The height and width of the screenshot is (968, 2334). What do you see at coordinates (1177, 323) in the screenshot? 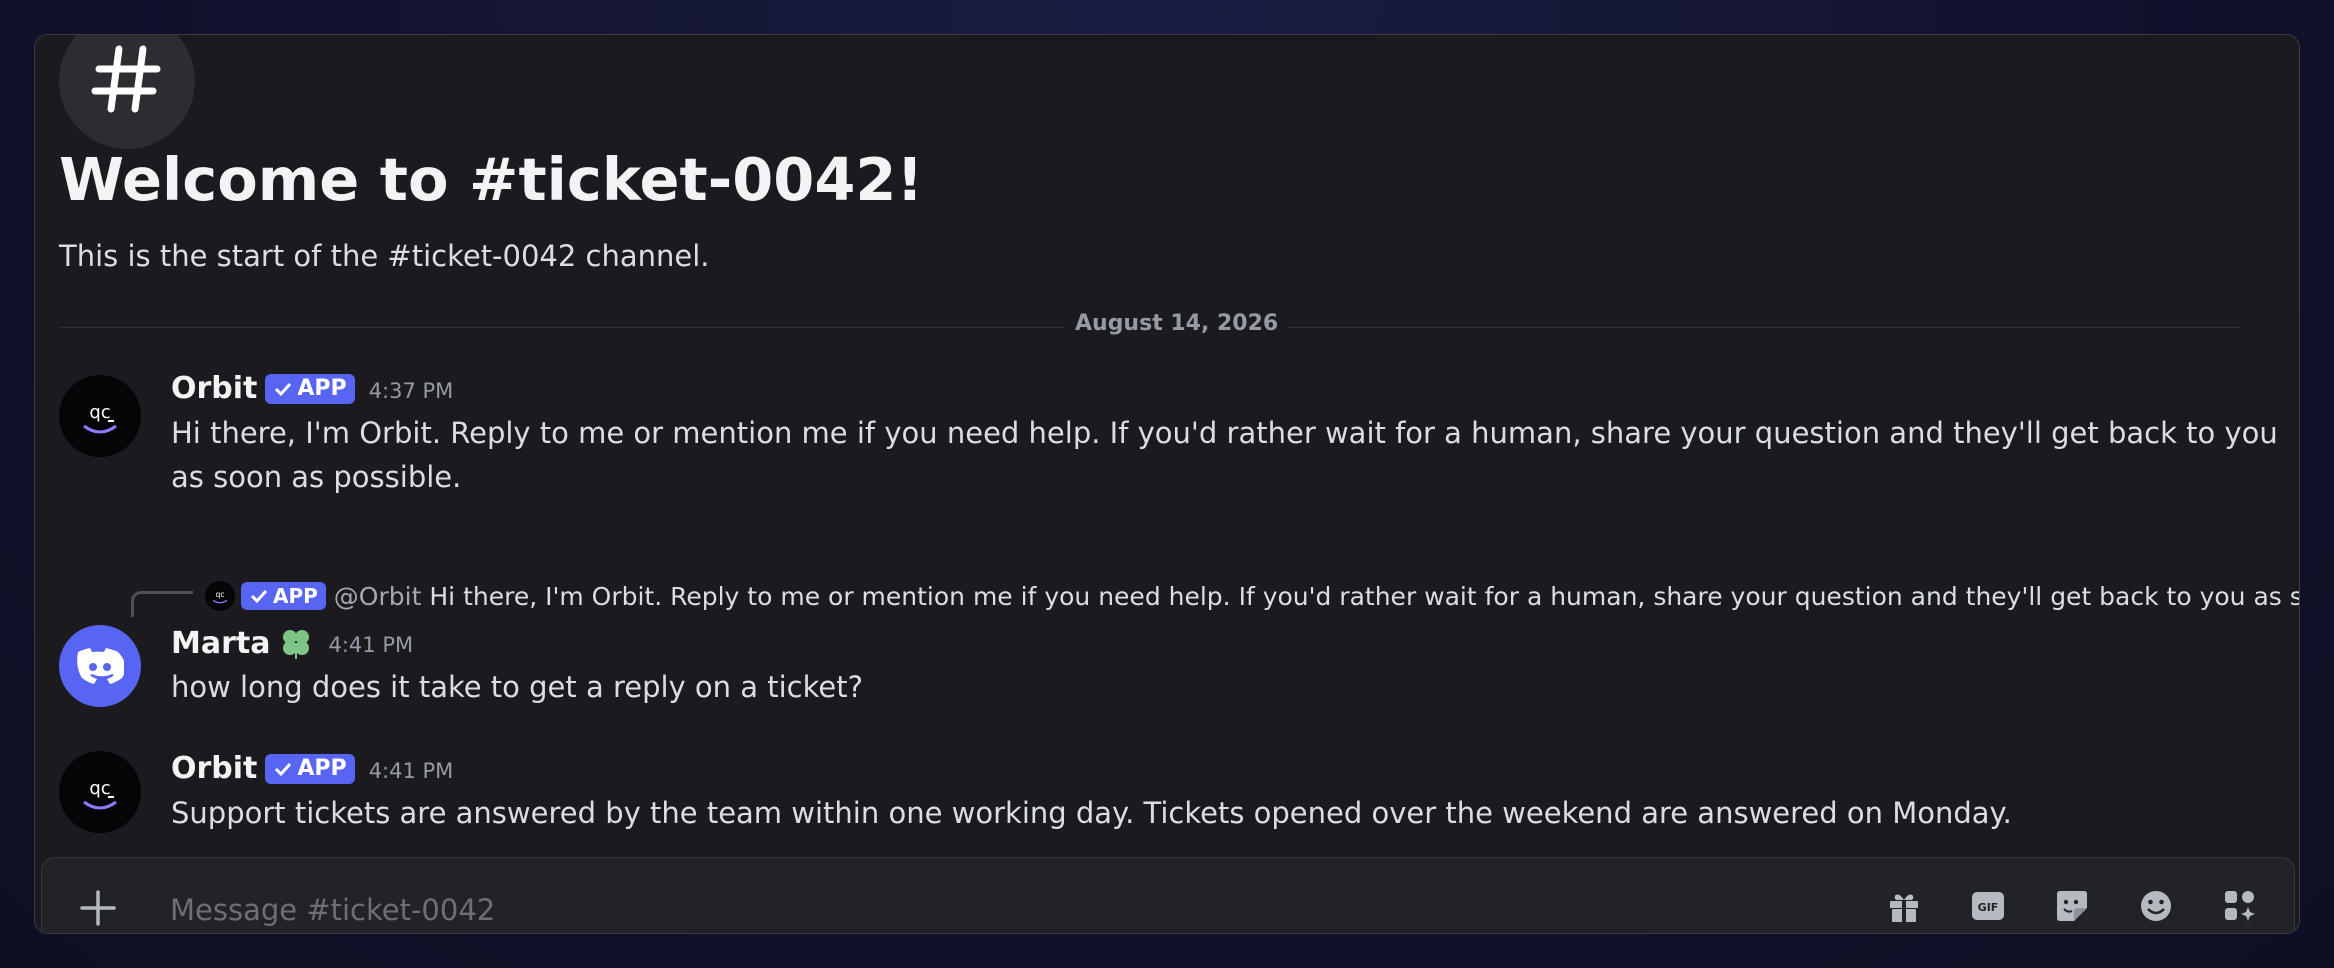
I see `date-divider-label: August 14, 2026` at bounding box center [1177, 323].